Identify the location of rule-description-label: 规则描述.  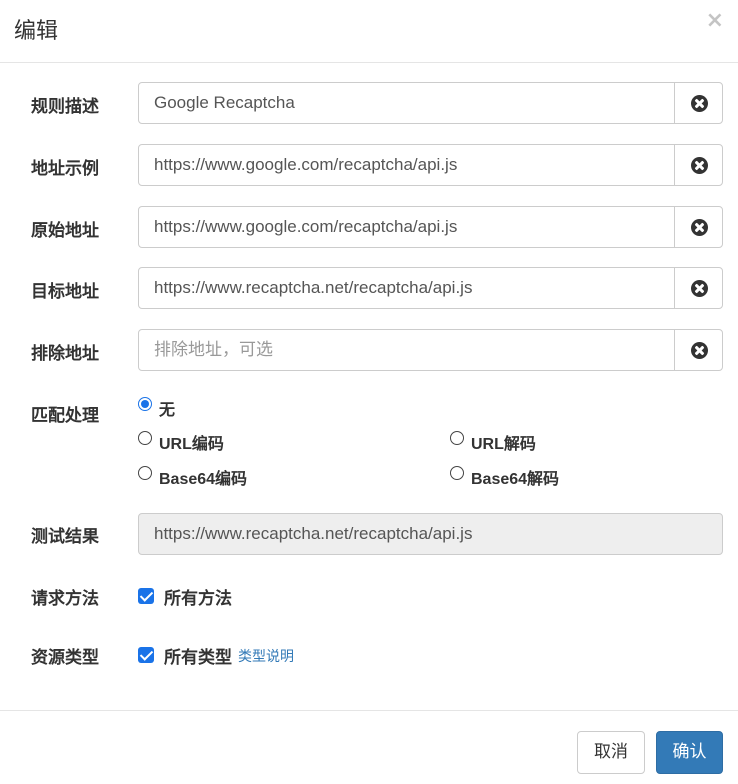
(65, 107).